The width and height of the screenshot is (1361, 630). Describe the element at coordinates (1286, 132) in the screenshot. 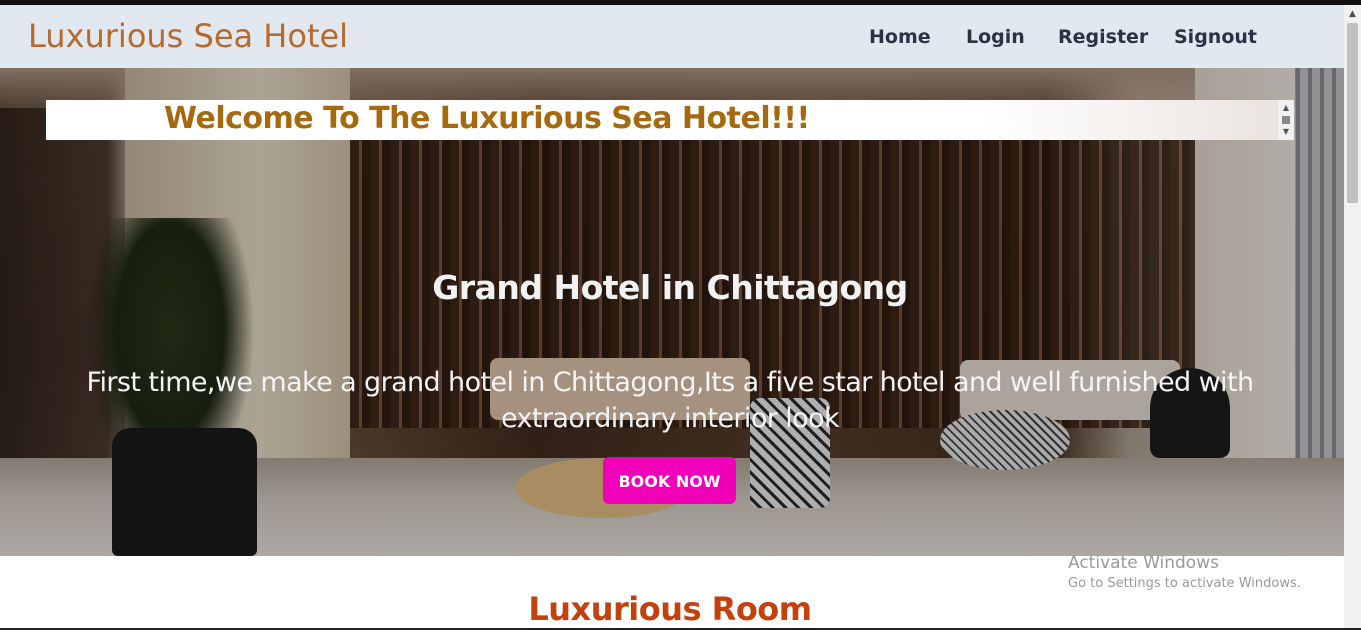

I see `scroll-down-arrow-icon: ▼` at that location.